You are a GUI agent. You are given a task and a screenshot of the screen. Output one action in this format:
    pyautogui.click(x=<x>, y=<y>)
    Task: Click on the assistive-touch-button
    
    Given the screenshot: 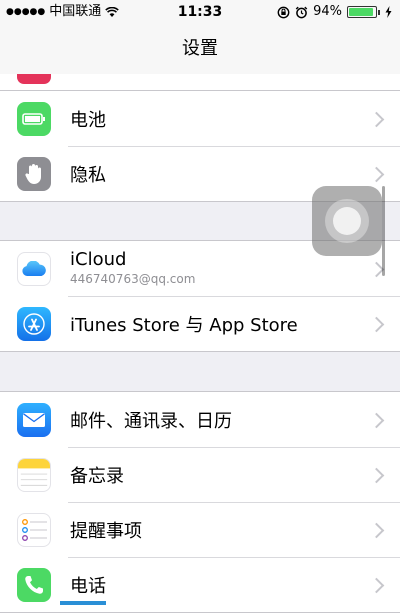 What is the action you would take?
    pyautogui.click(x=347, y=221)
    